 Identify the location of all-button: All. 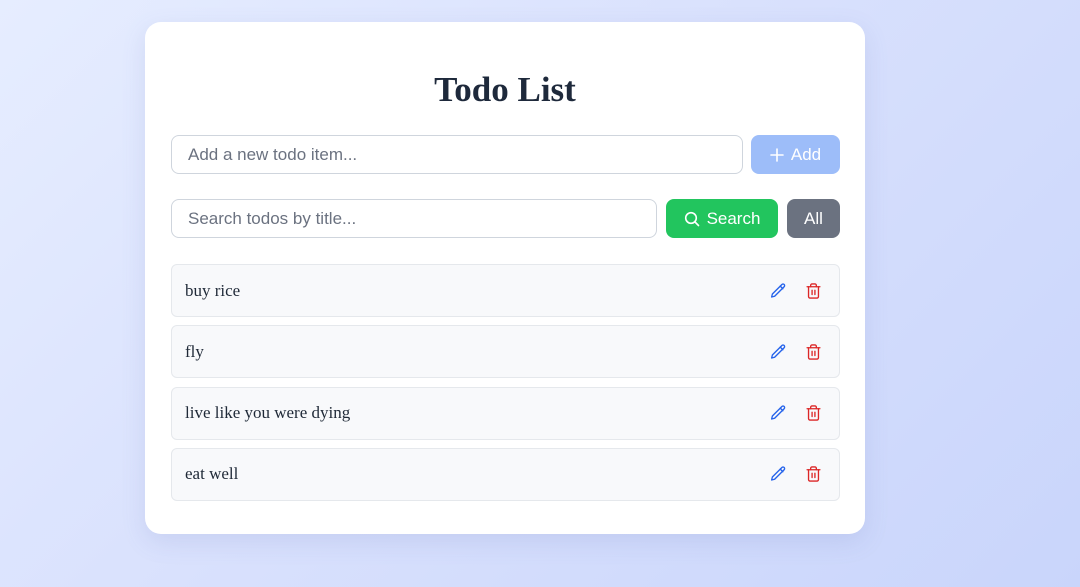
(813, 218).